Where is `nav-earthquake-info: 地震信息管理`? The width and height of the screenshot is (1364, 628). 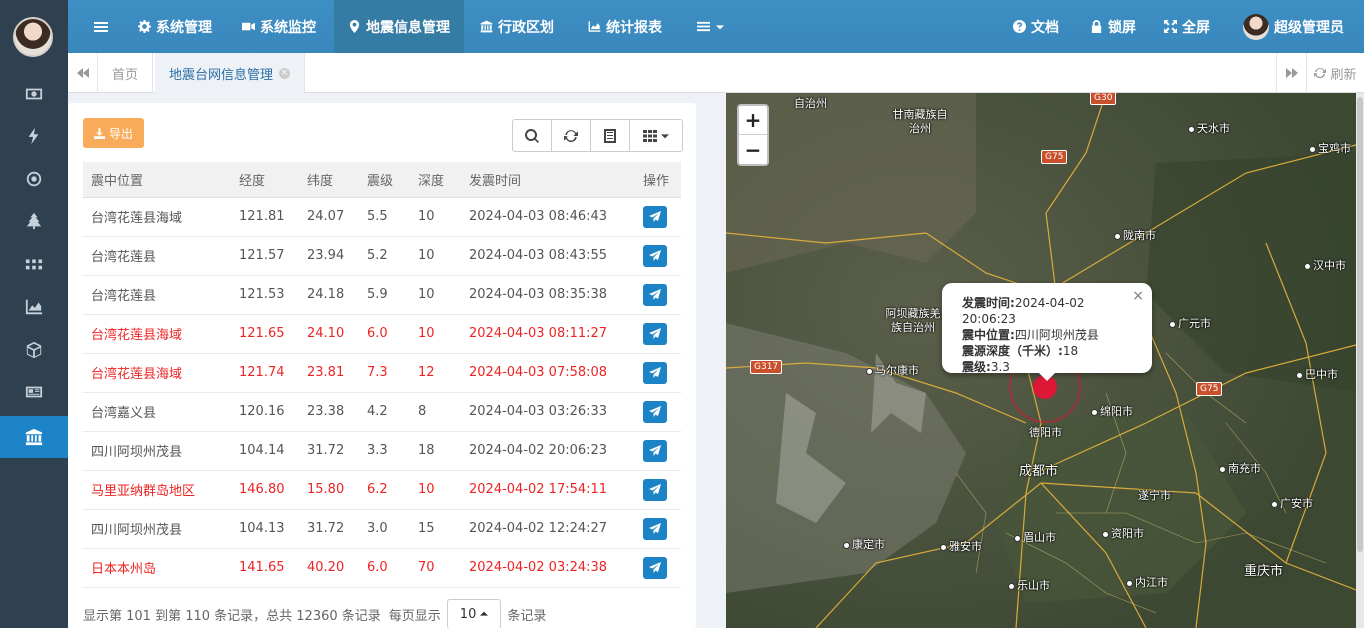
nav-earthquake-info: 地震信息管理 is located at coordinates (399, 26).